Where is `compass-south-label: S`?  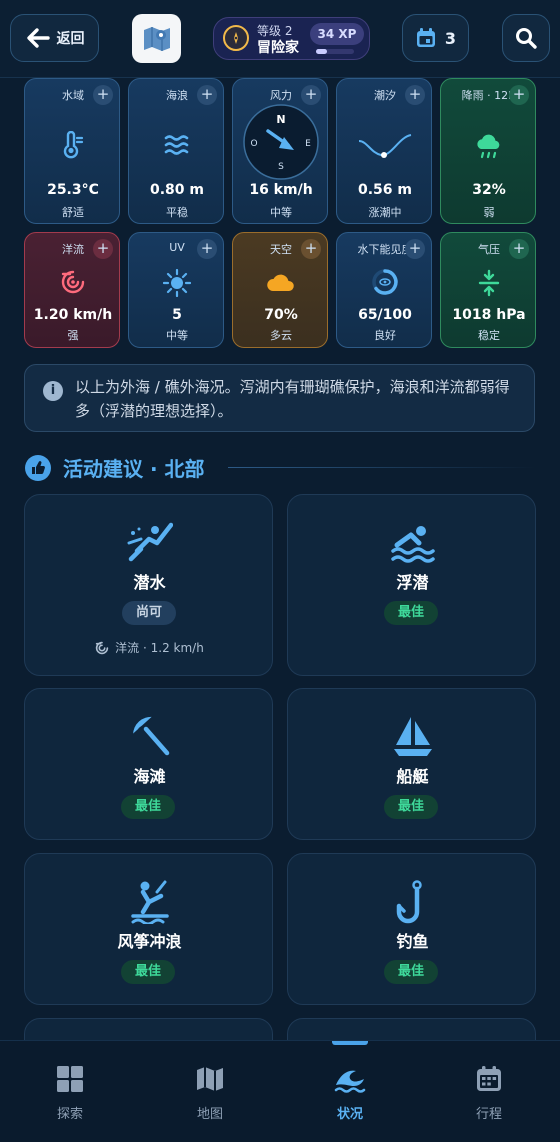 compass-south-label: S is located at coordinates (281, 167).